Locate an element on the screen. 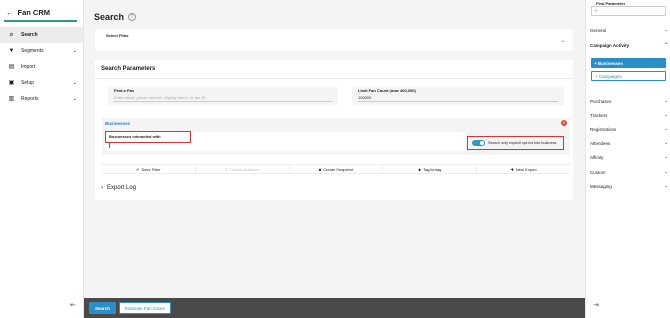  businesses-link: Businesses is located at coordinates (117, 123).